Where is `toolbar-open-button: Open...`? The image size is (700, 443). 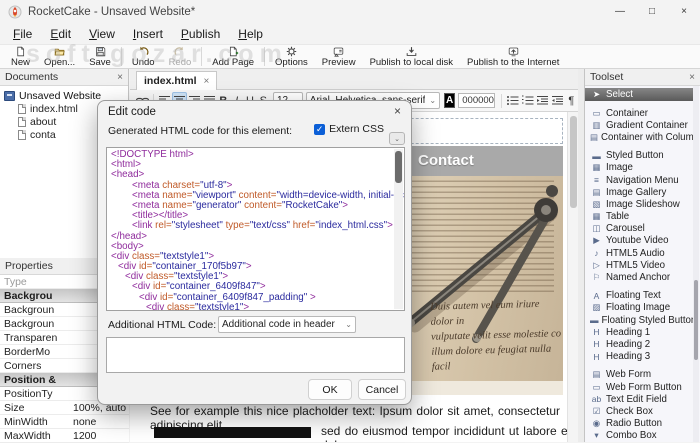
toolbar-open-button: Open... is located at coordinates (59, 56).